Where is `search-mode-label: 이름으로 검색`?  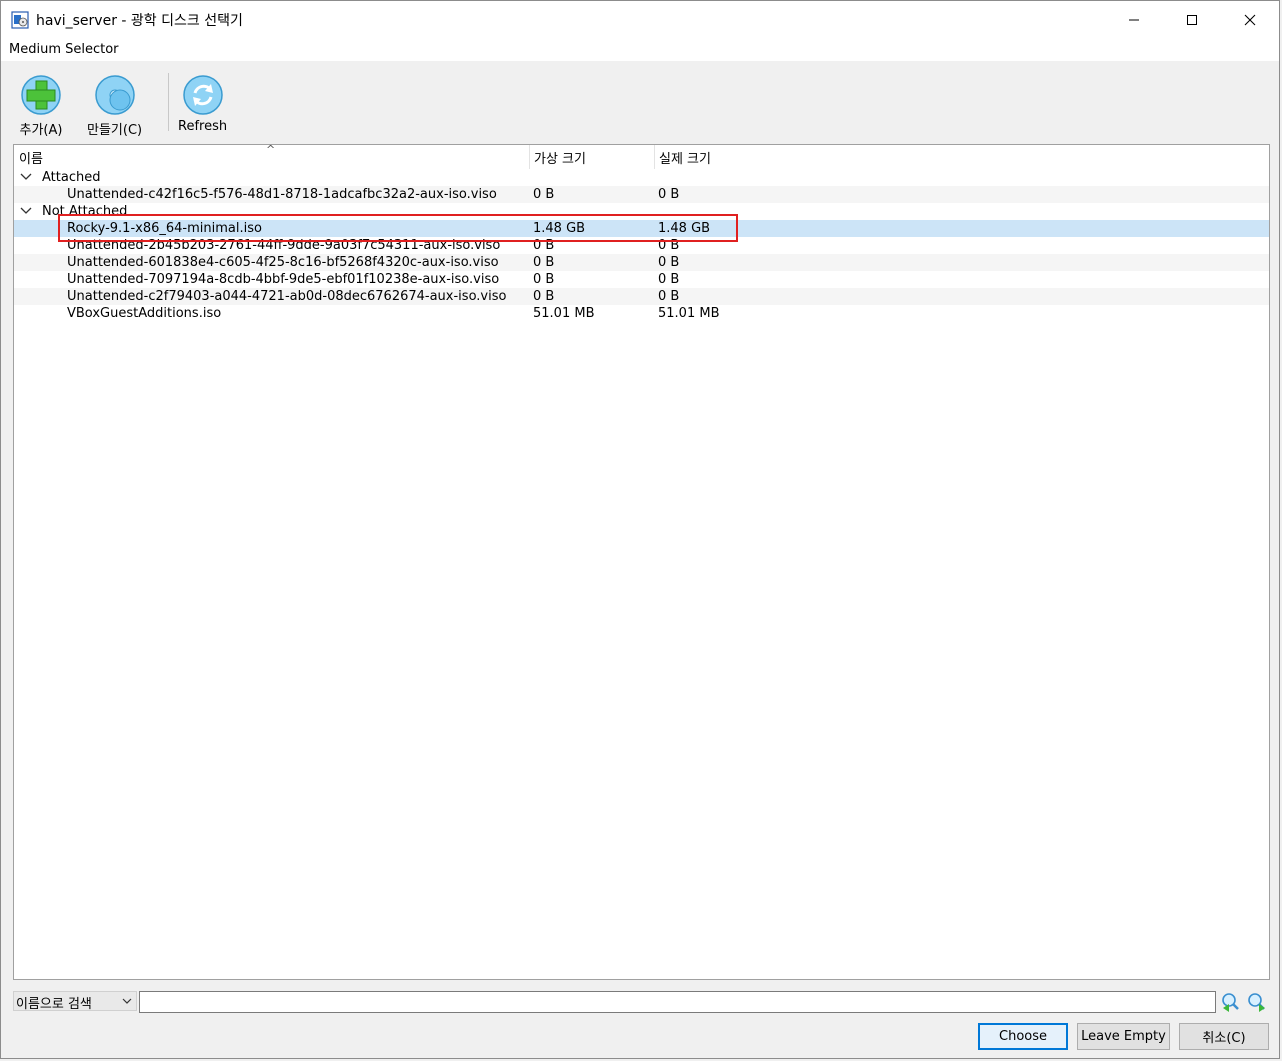
search-mode-label: 이름으로 검색 is located at coordinates (54, 1004).